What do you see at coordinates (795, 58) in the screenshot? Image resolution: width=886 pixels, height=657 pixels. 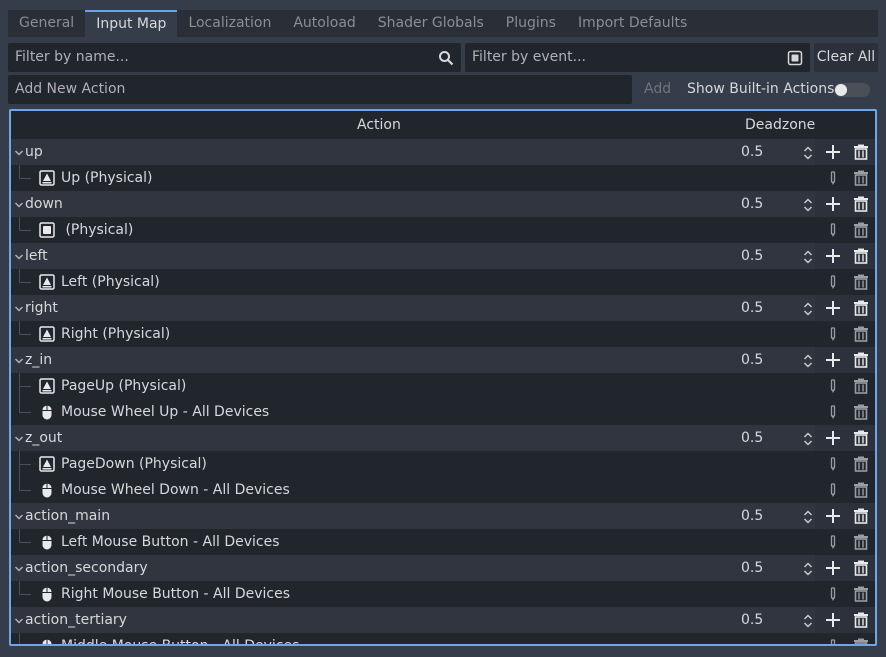 I see `keyboard-listen-icon` at bounding box center [795, 58].